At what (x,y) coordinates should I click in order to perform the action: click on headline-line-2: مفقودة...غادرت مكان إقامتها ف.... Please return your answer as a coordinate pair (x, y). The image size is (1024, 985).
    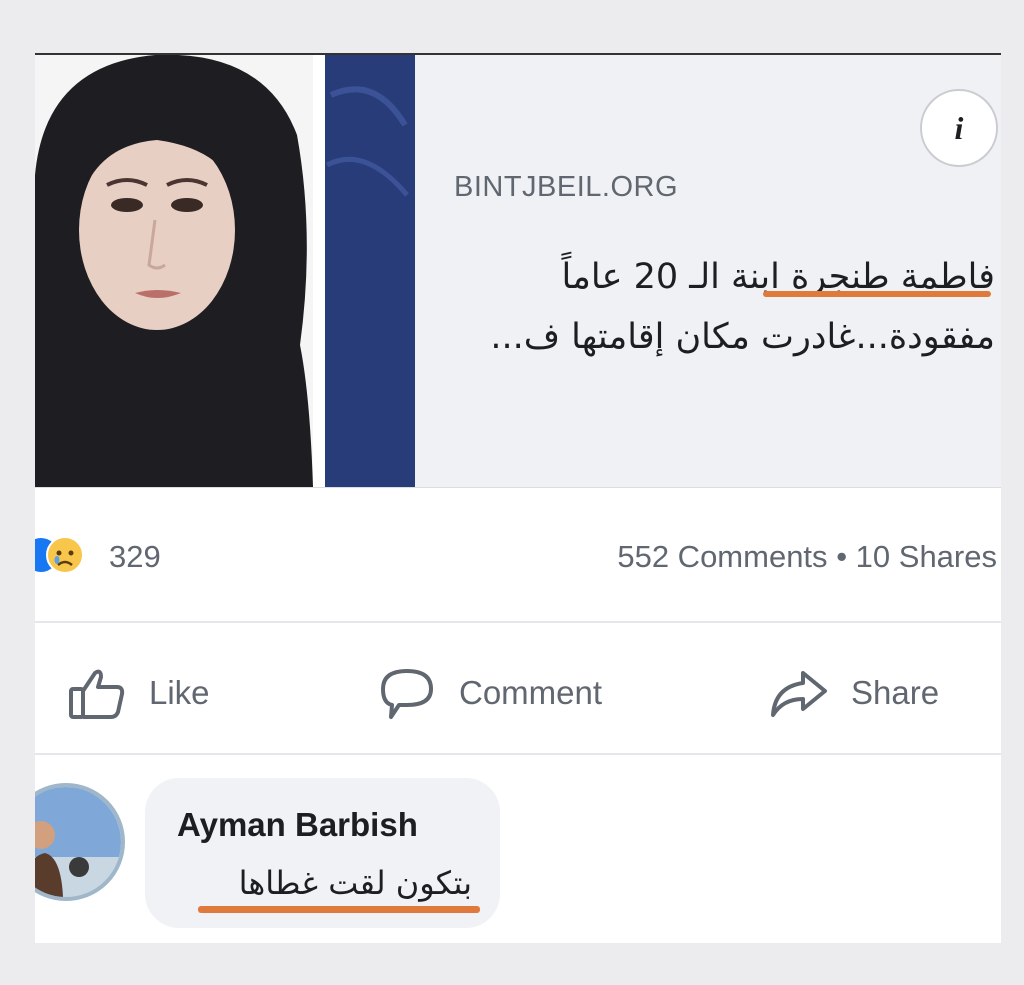
    Looking at the image, I should click on (742, 337).